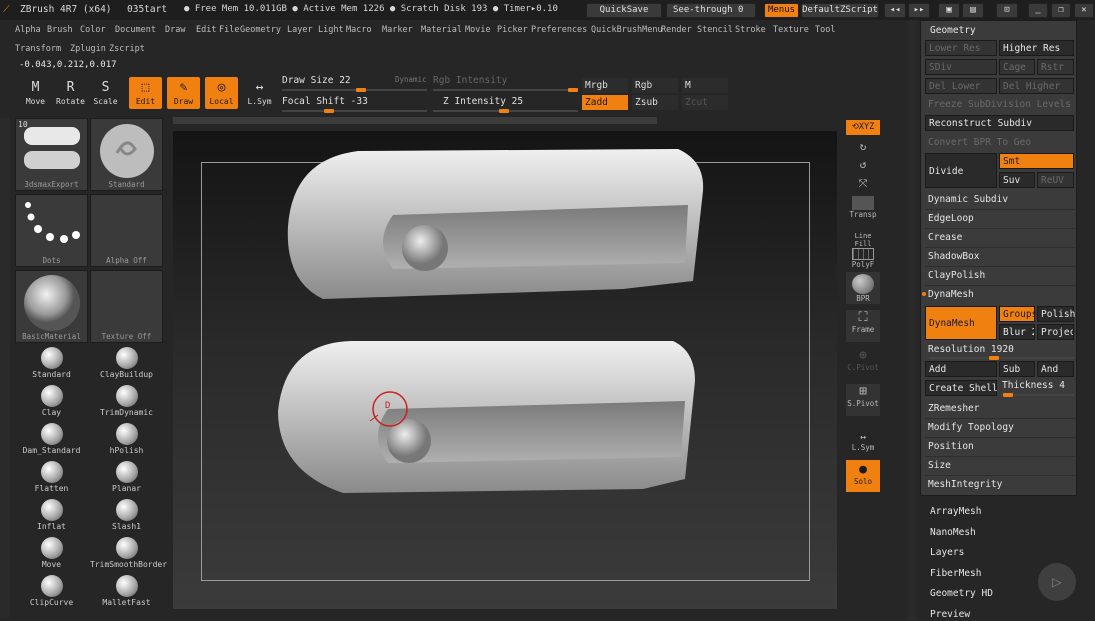 This screenshot has width=1095, height=621. What do you see at coordinates (978, 142) in the screenshot?
I see `convert-bpr-button: Convert BPR To Geo` at bounding box center [978, 142].